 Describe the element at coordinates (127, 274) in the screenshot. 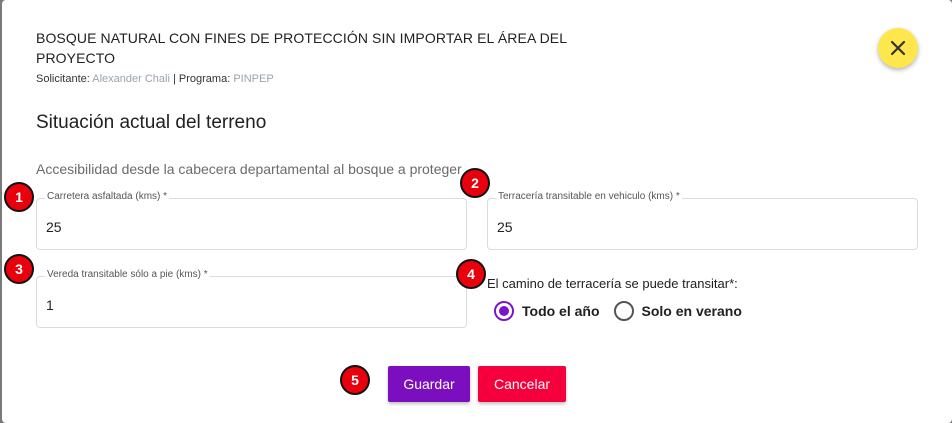

I see `vereda-label: Vereda transitable sólo a pie (kms) *` at that location.